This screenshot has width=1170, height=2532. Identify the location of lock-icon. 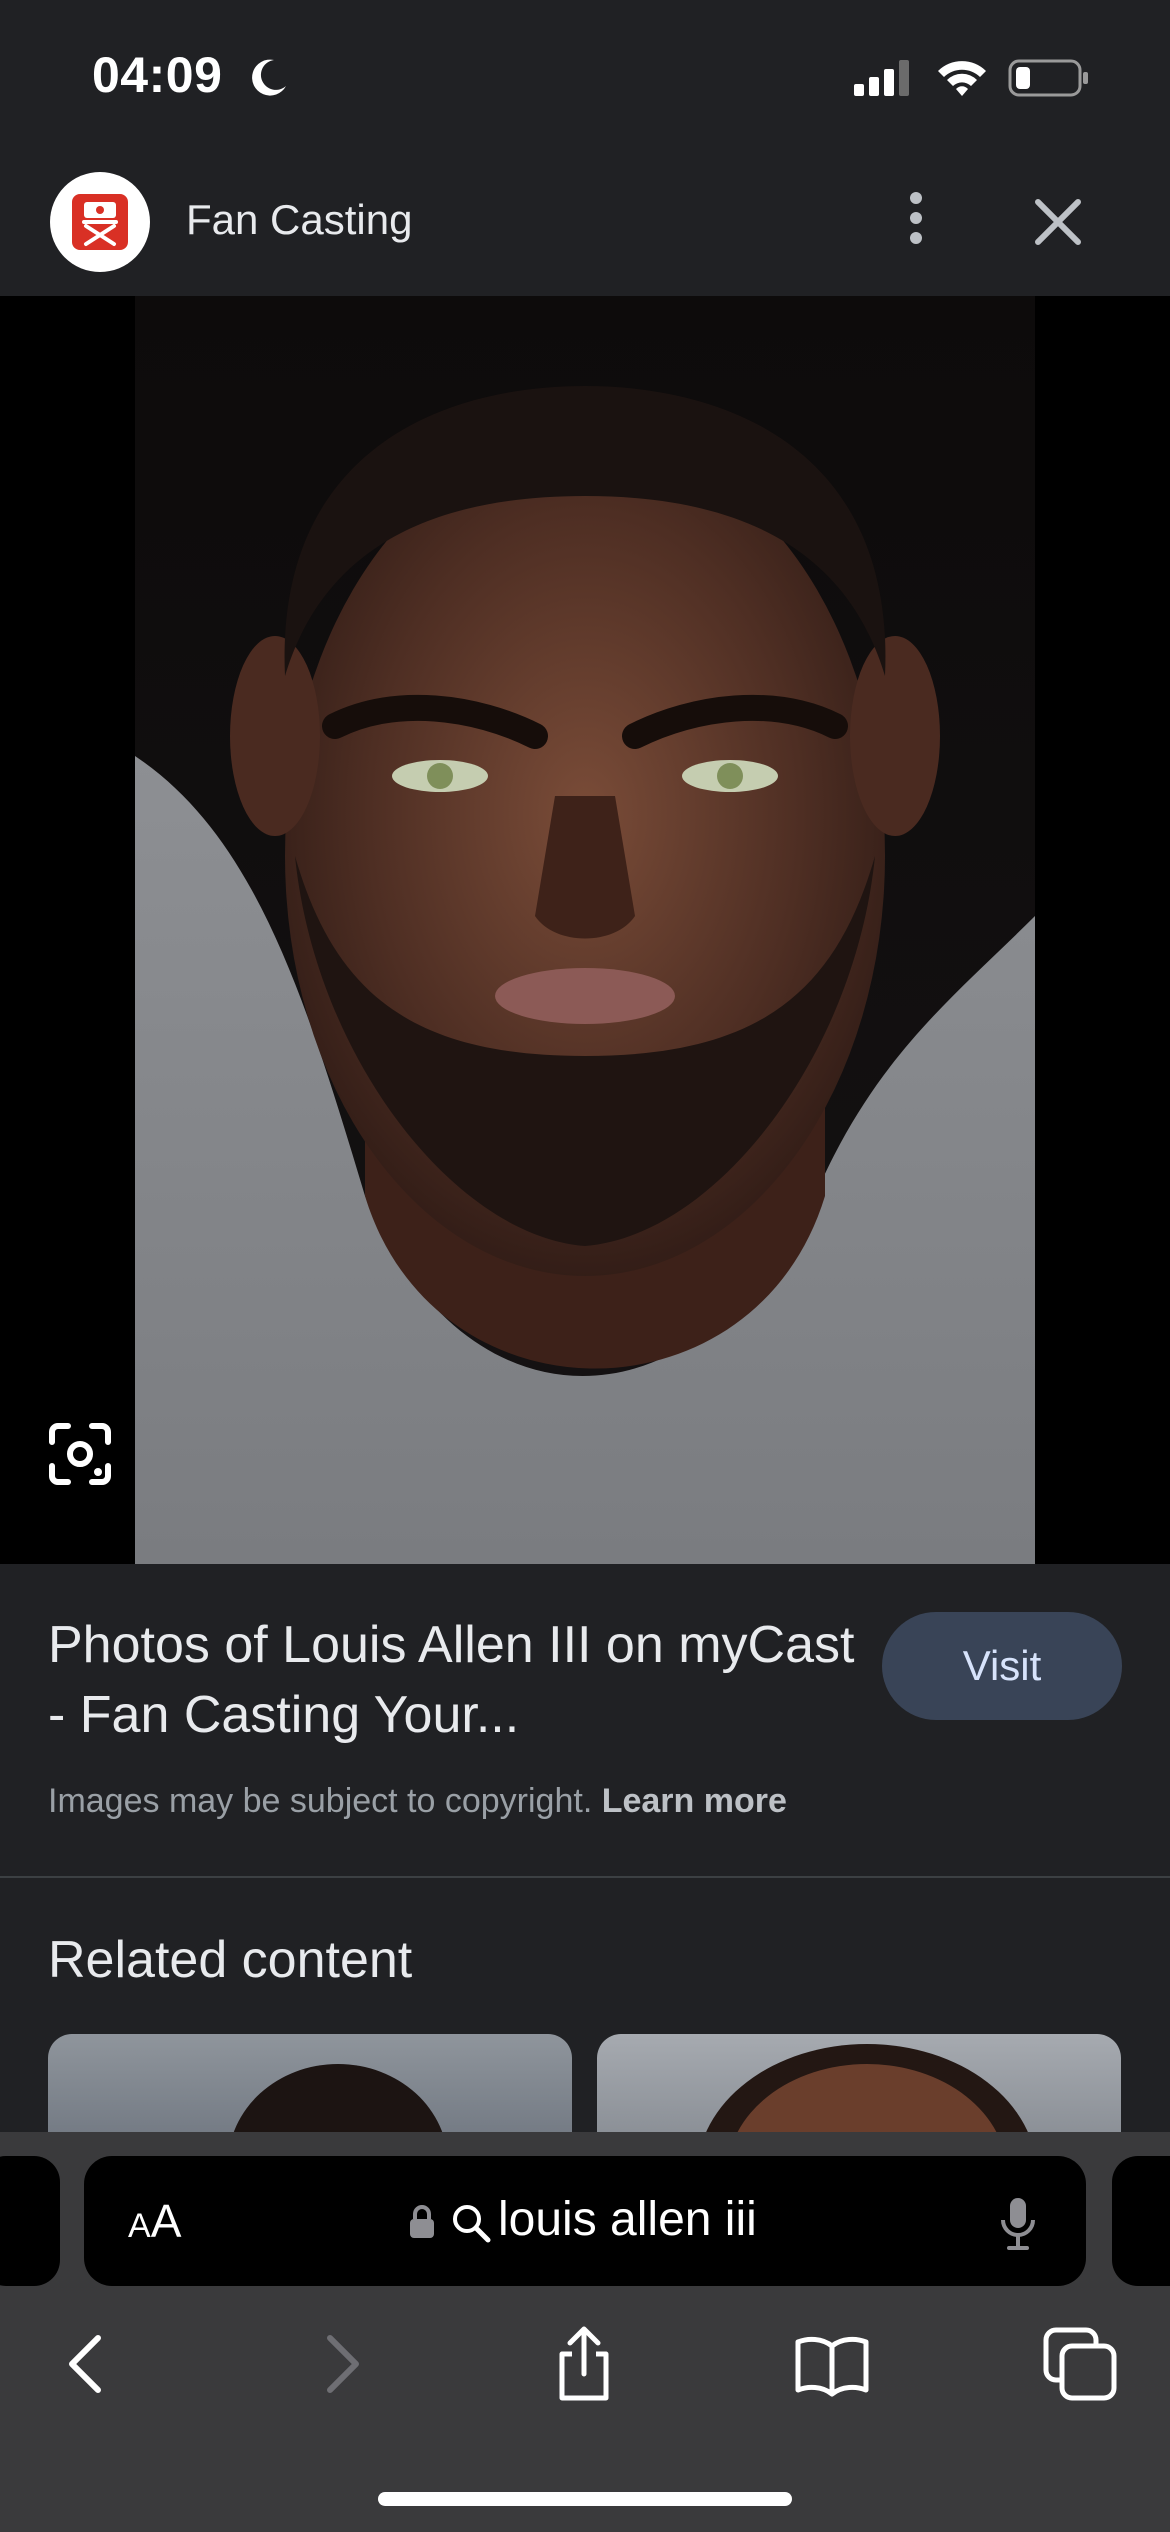
(422, 2221).